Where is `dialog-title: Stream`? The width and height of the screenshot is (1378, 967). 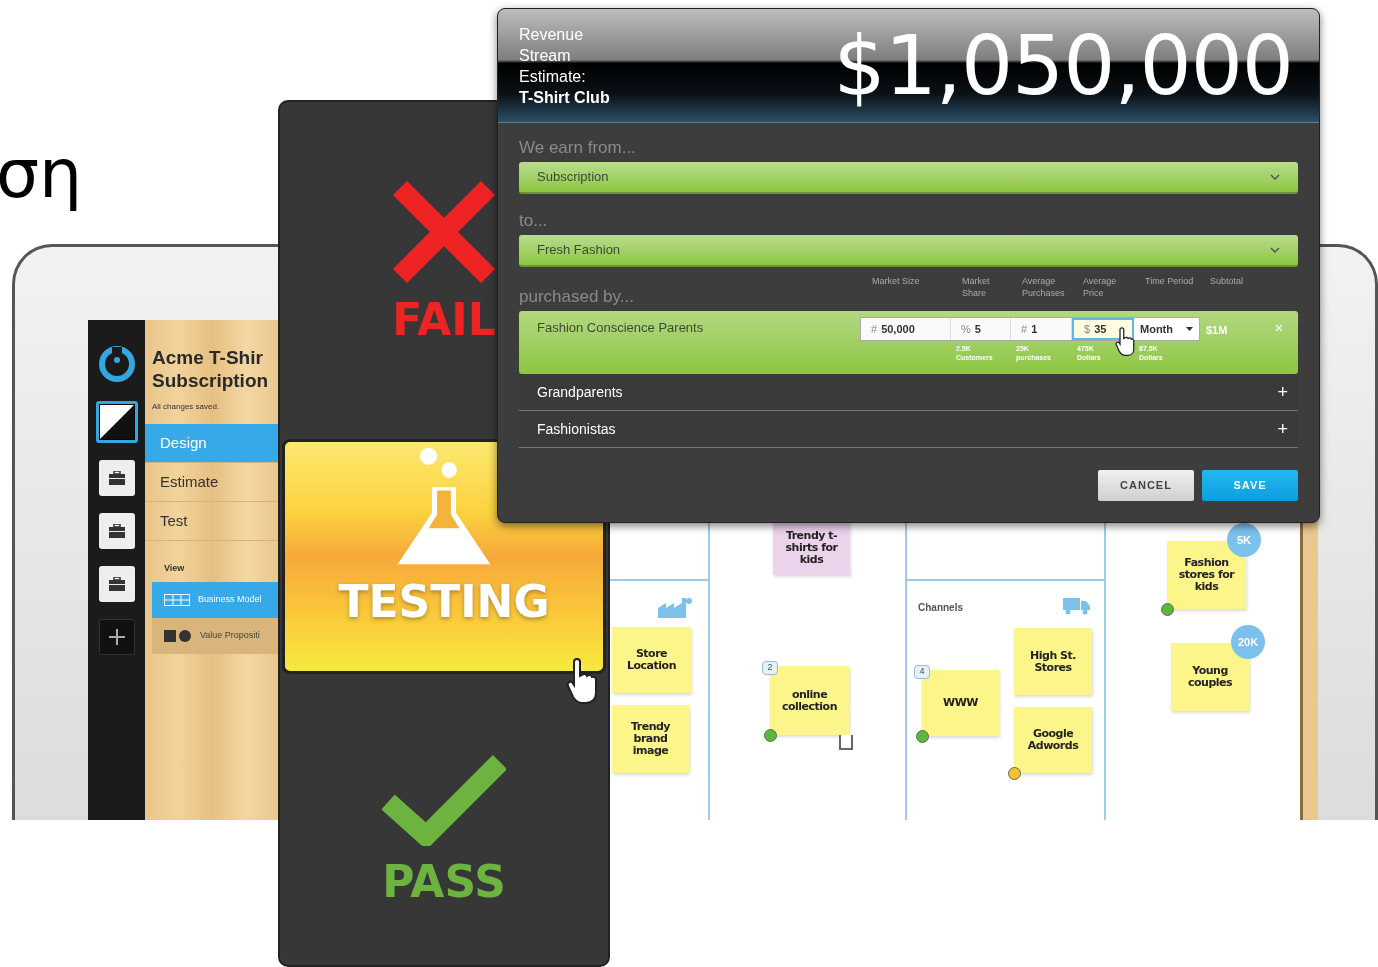
dialog-title: Stream is located at coordinates (545, 55).